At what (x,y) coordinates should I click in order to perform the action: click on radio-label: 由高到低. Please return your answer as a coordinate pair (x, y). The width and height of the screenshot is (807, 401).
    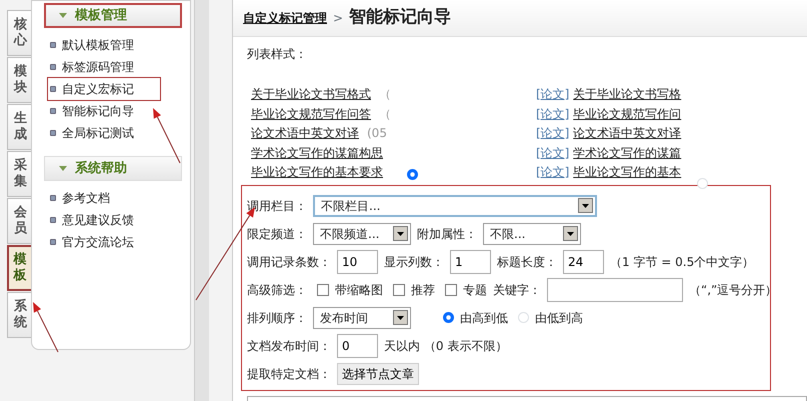
    Looking at the image, I should click on (484, 318).